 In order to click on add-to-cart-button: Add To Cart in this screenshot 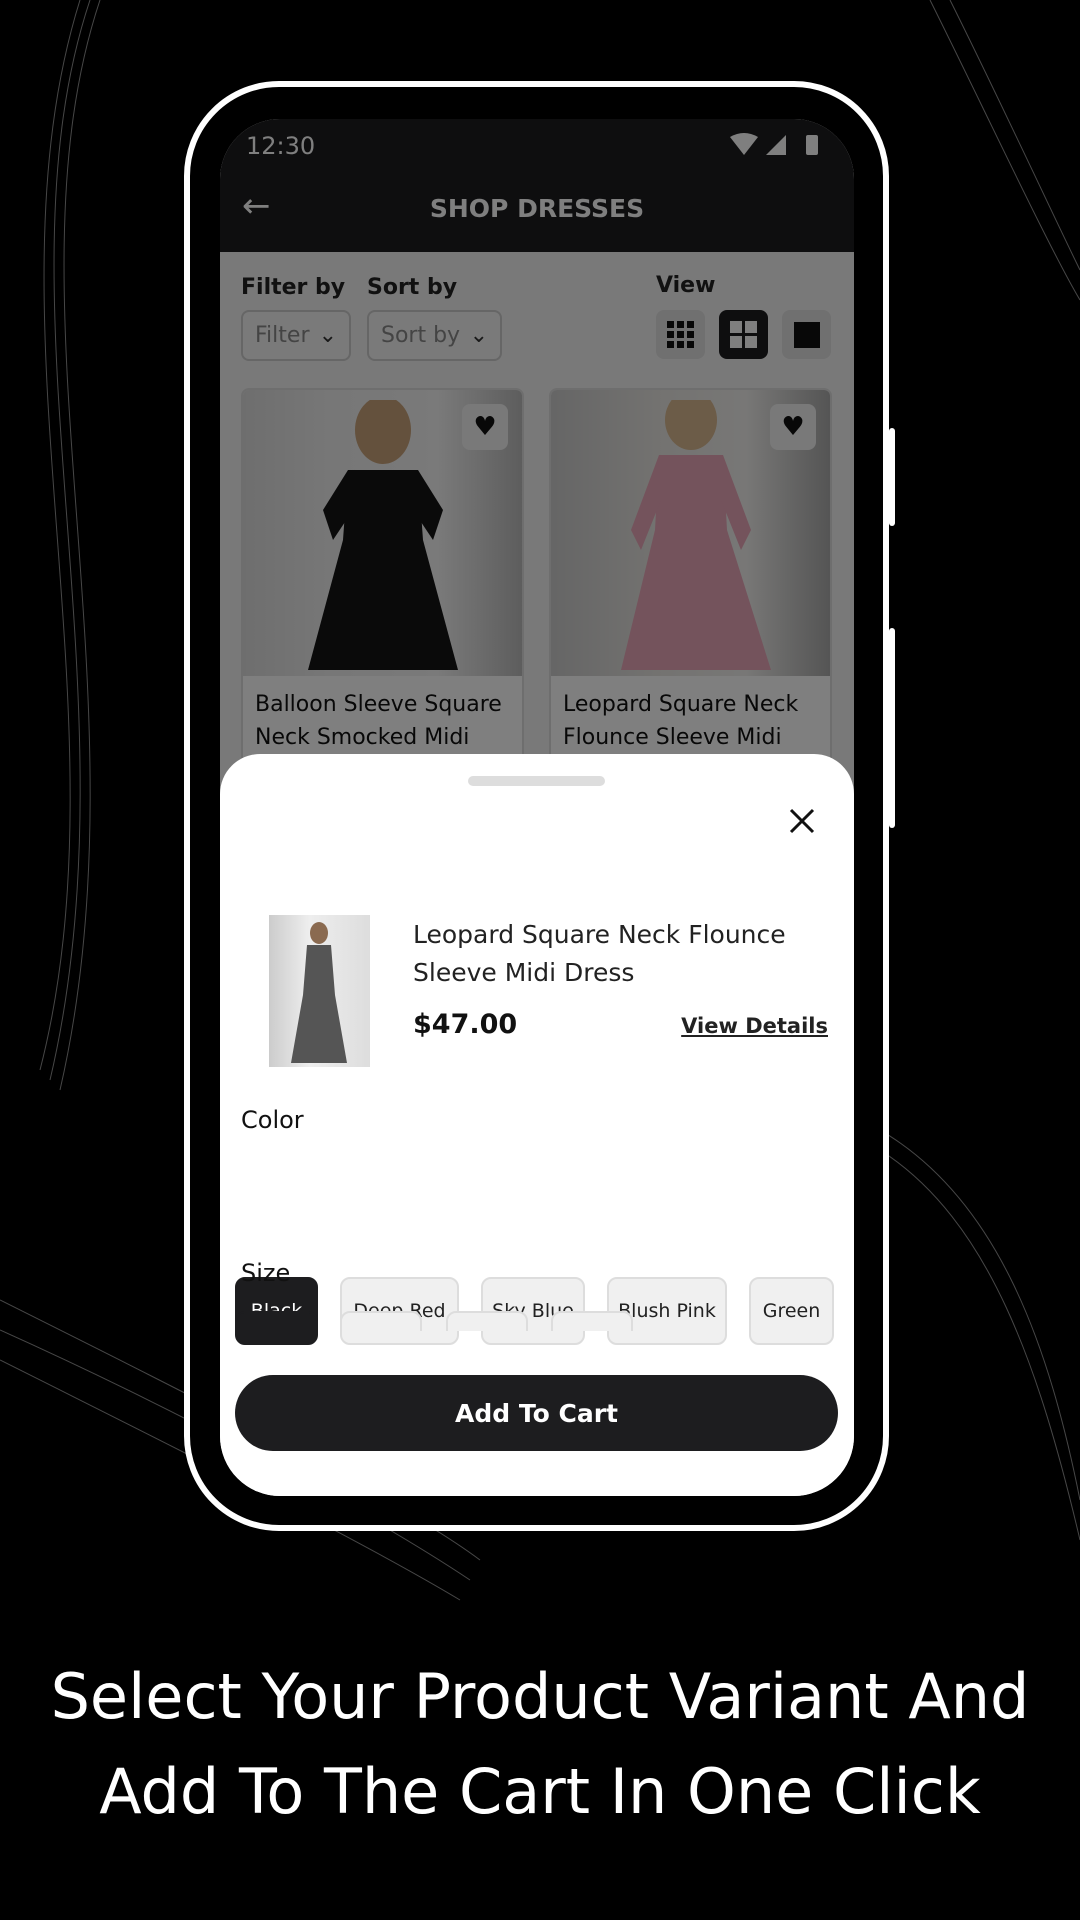, I will do `click(536, 1413)`.